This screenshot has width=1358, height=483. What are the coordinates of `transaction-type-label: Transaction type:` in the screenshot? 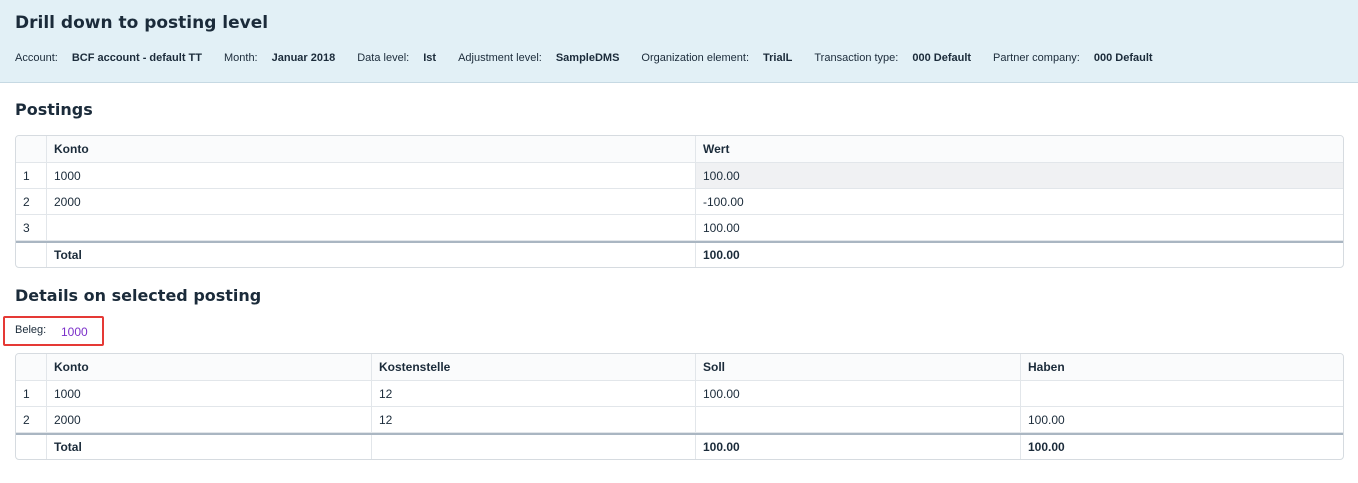 It's located at (856, 58).